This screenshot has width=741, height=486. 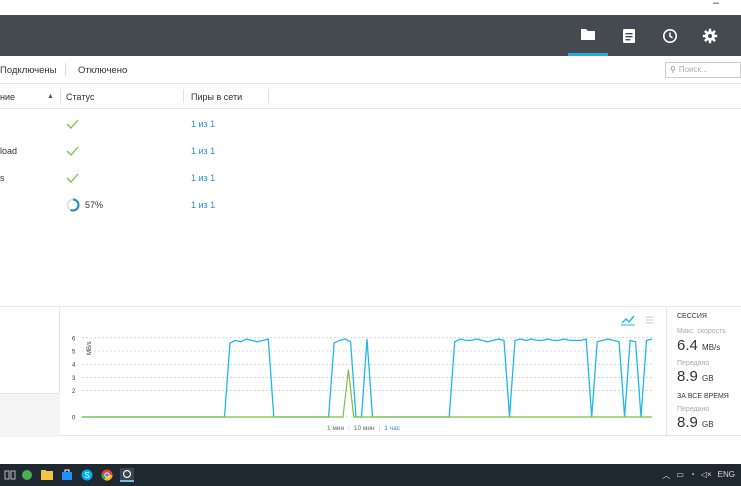 I want to click on table-row: 1 из 1, so click(x=370, y=123).